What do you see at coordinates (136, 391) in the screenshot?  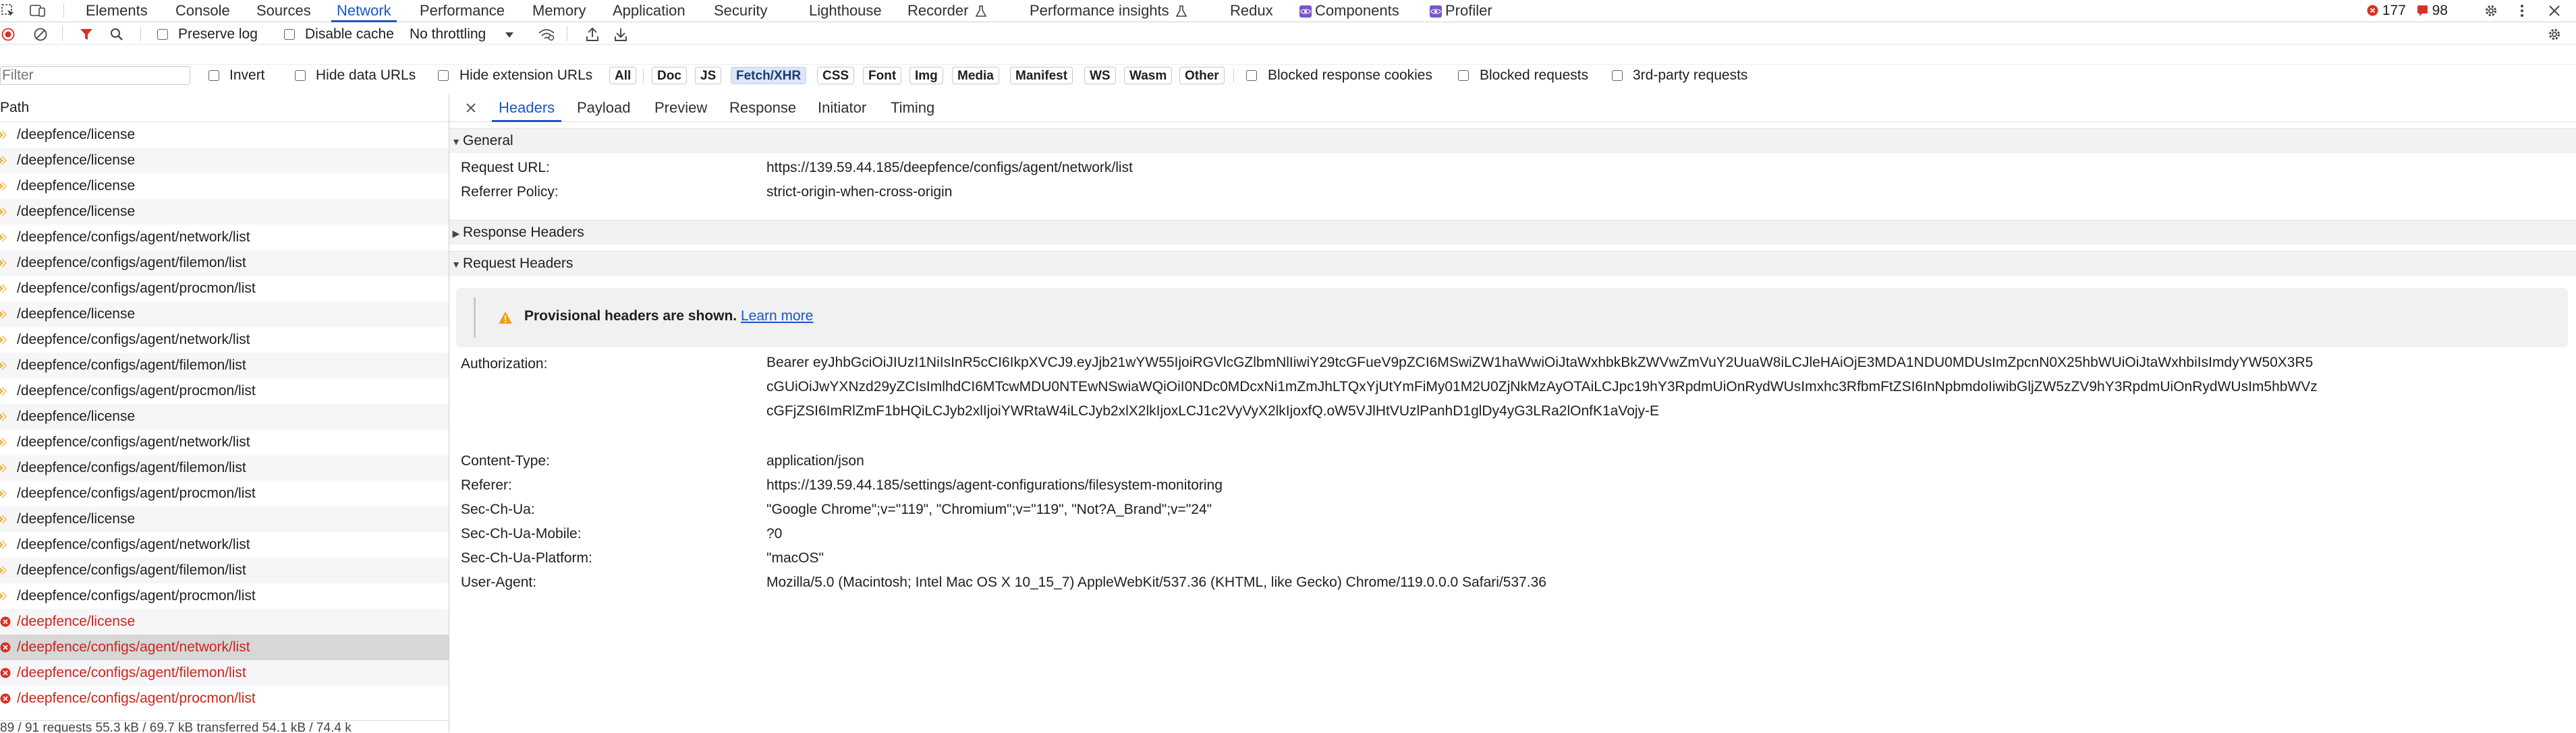 I see `request-path: /deepfence/configs/agent/procmon/list` at bounding box center [136, 391].